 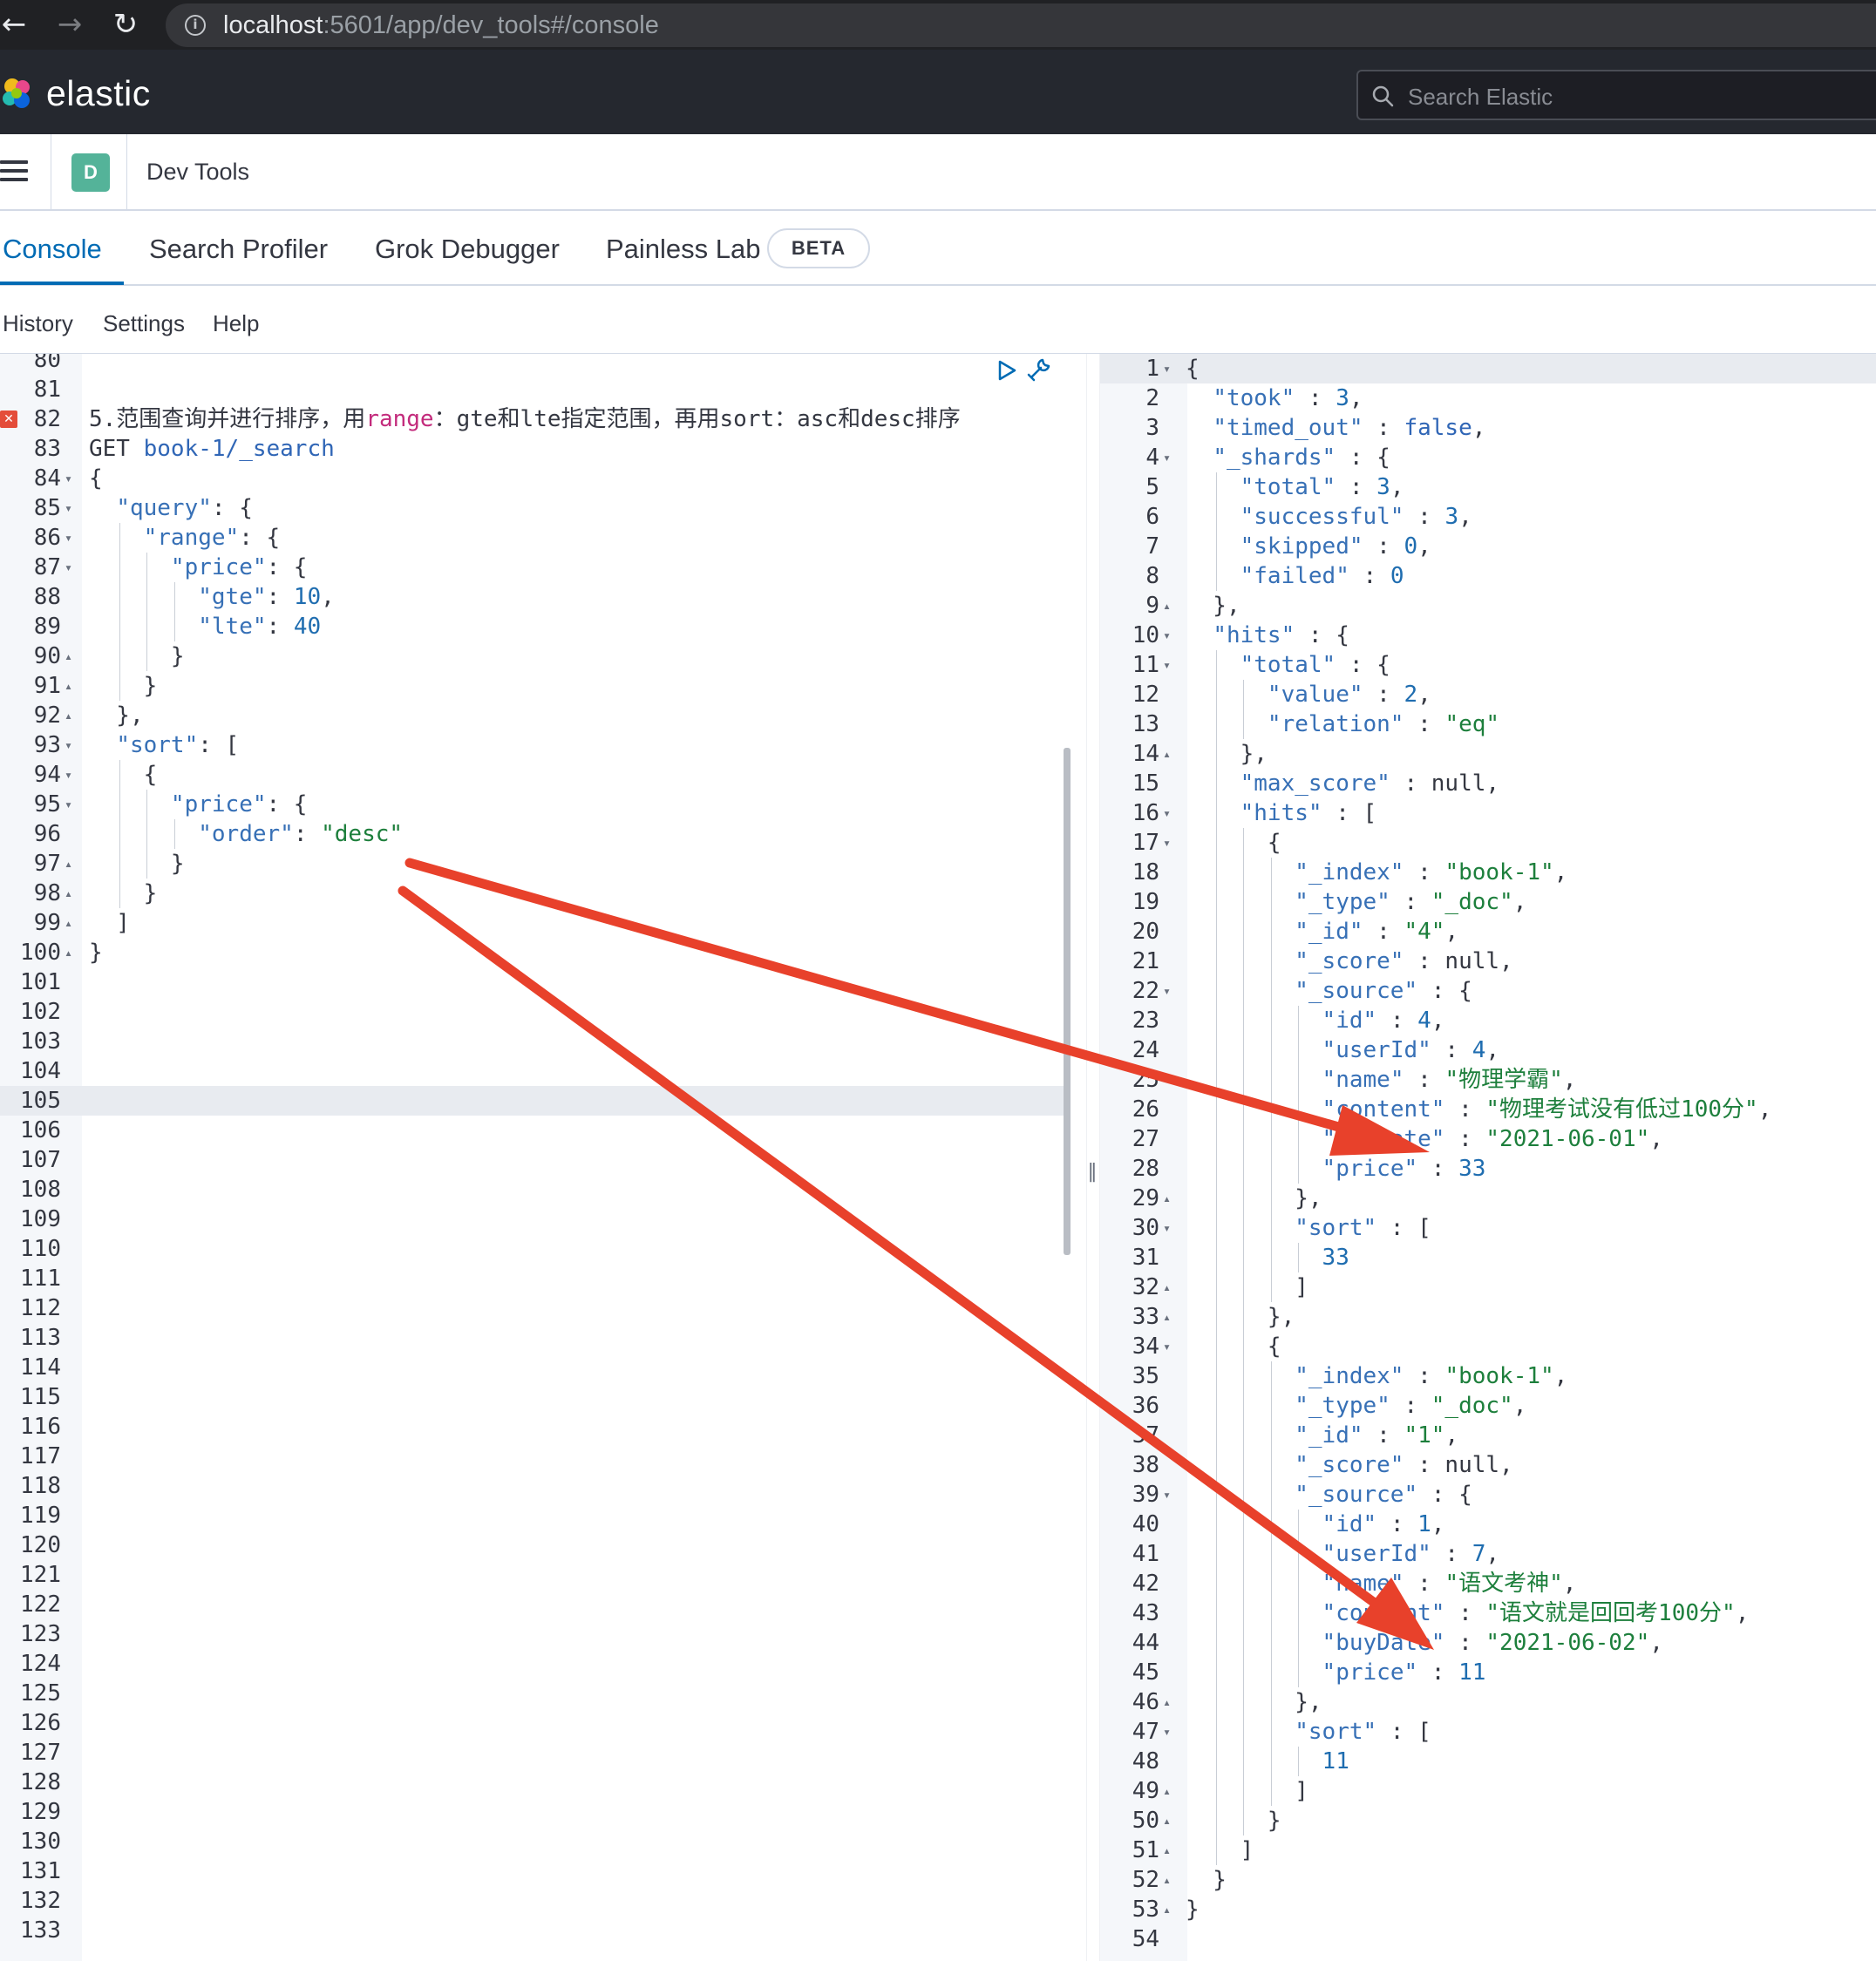 I want to click on line-number: 95, so click(x=47, y=804).